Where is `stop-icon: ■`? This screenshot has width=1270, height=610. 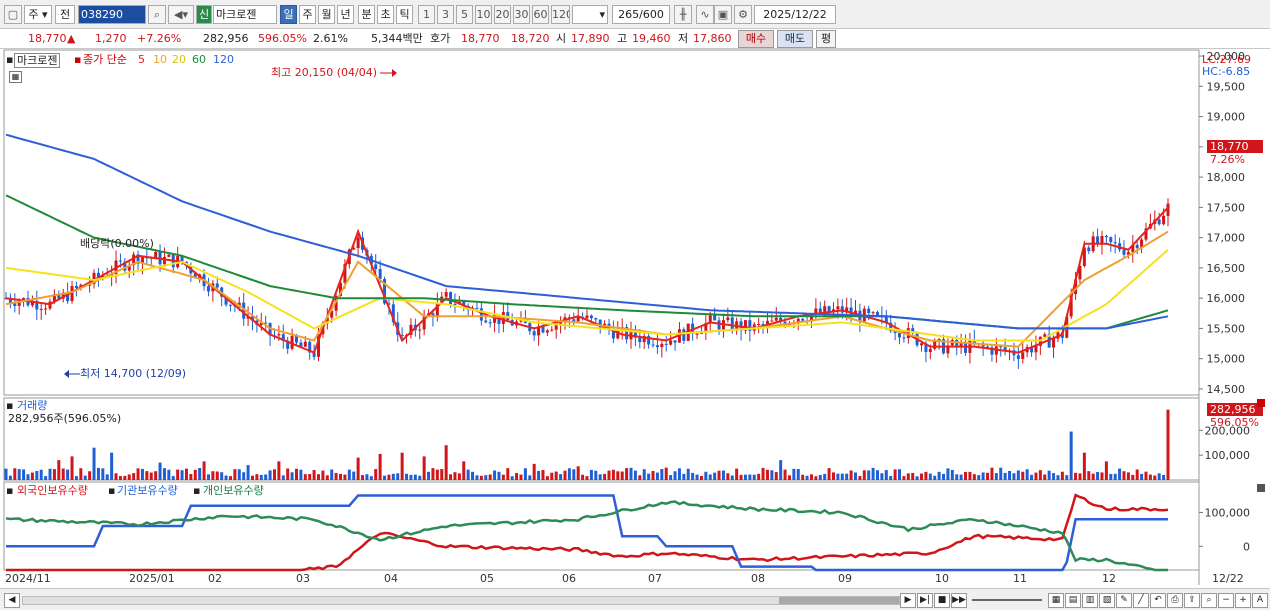 stop-icon: ■ is located at coordinates (942, 600).